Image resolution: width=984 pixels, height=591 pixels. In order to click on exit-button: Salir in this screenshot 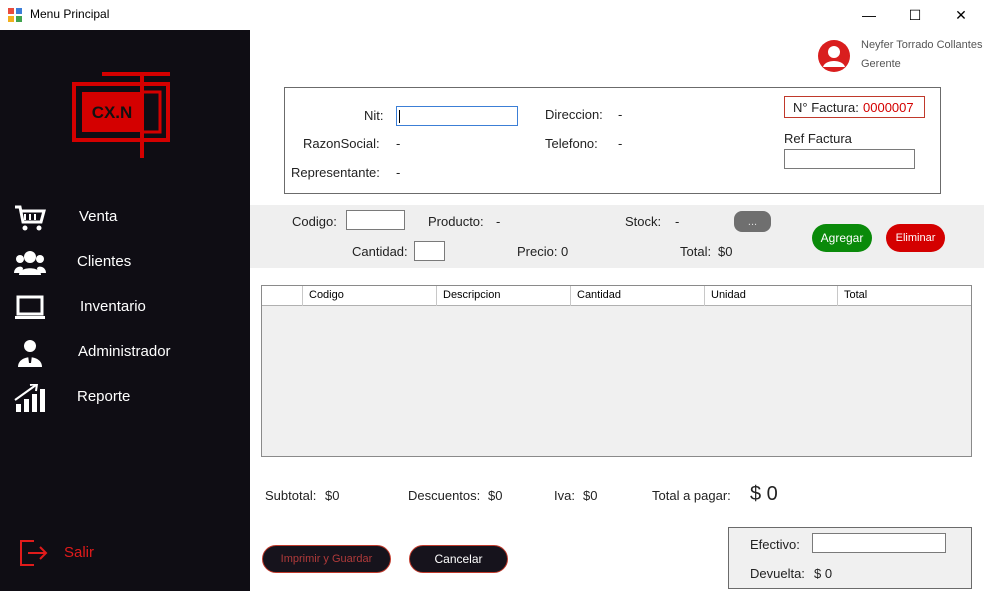, I will do `click(125, 553)`.